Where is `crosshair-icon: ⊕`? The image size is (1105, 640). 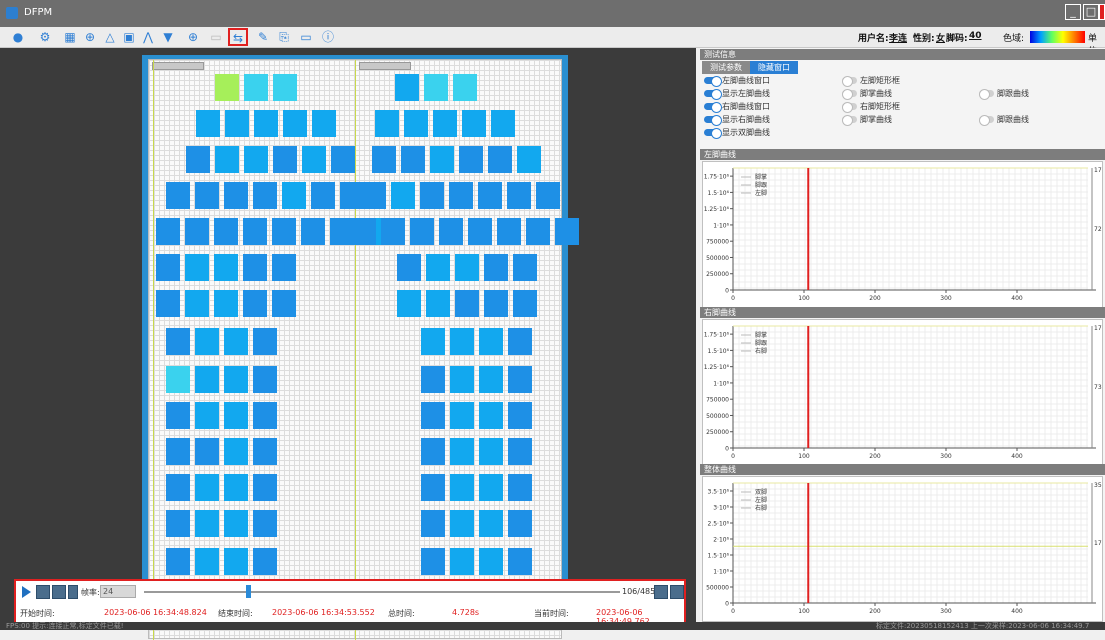 crosshair-icon: ⊕ is located at coordinates (90, 37).